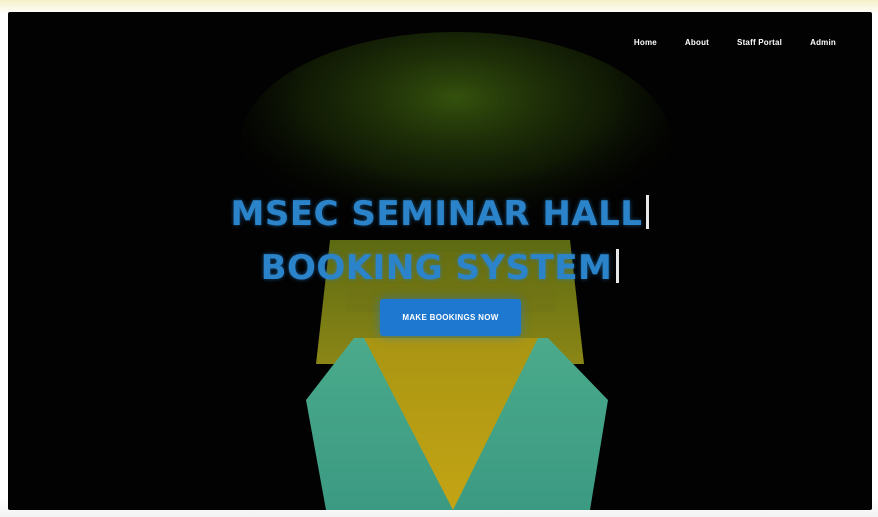 Image resolution: width=878 pixels, height=517 pixels. What do you see at coordinates (436, 267) in the screenshot?
I see `hero-title-line-2-text: BOOKING SYSTEM` at bounding box center [436, 267].